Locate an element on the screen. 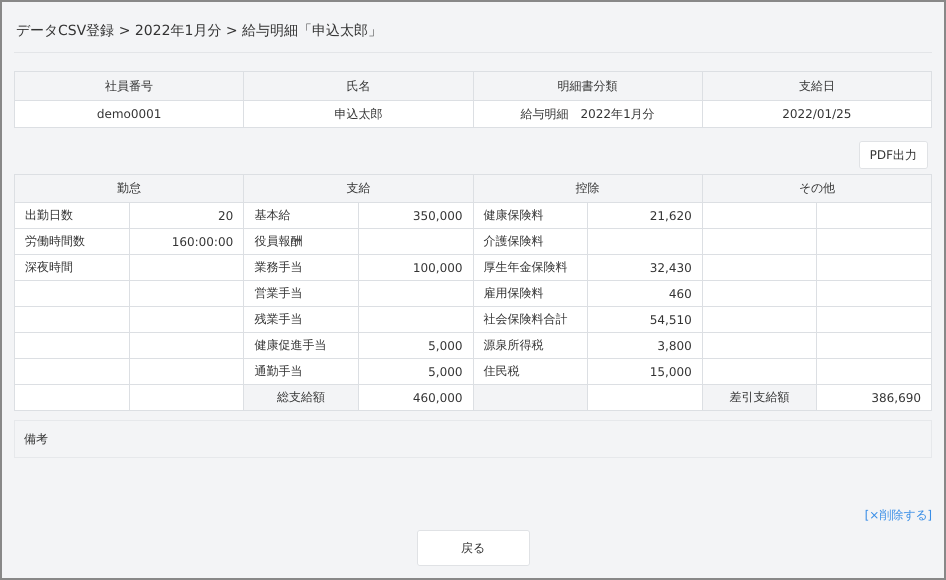 Image resolution: width=946 pixels, height=580 pixels. table-cell: 15,000 is located at coordinates (645, 372).